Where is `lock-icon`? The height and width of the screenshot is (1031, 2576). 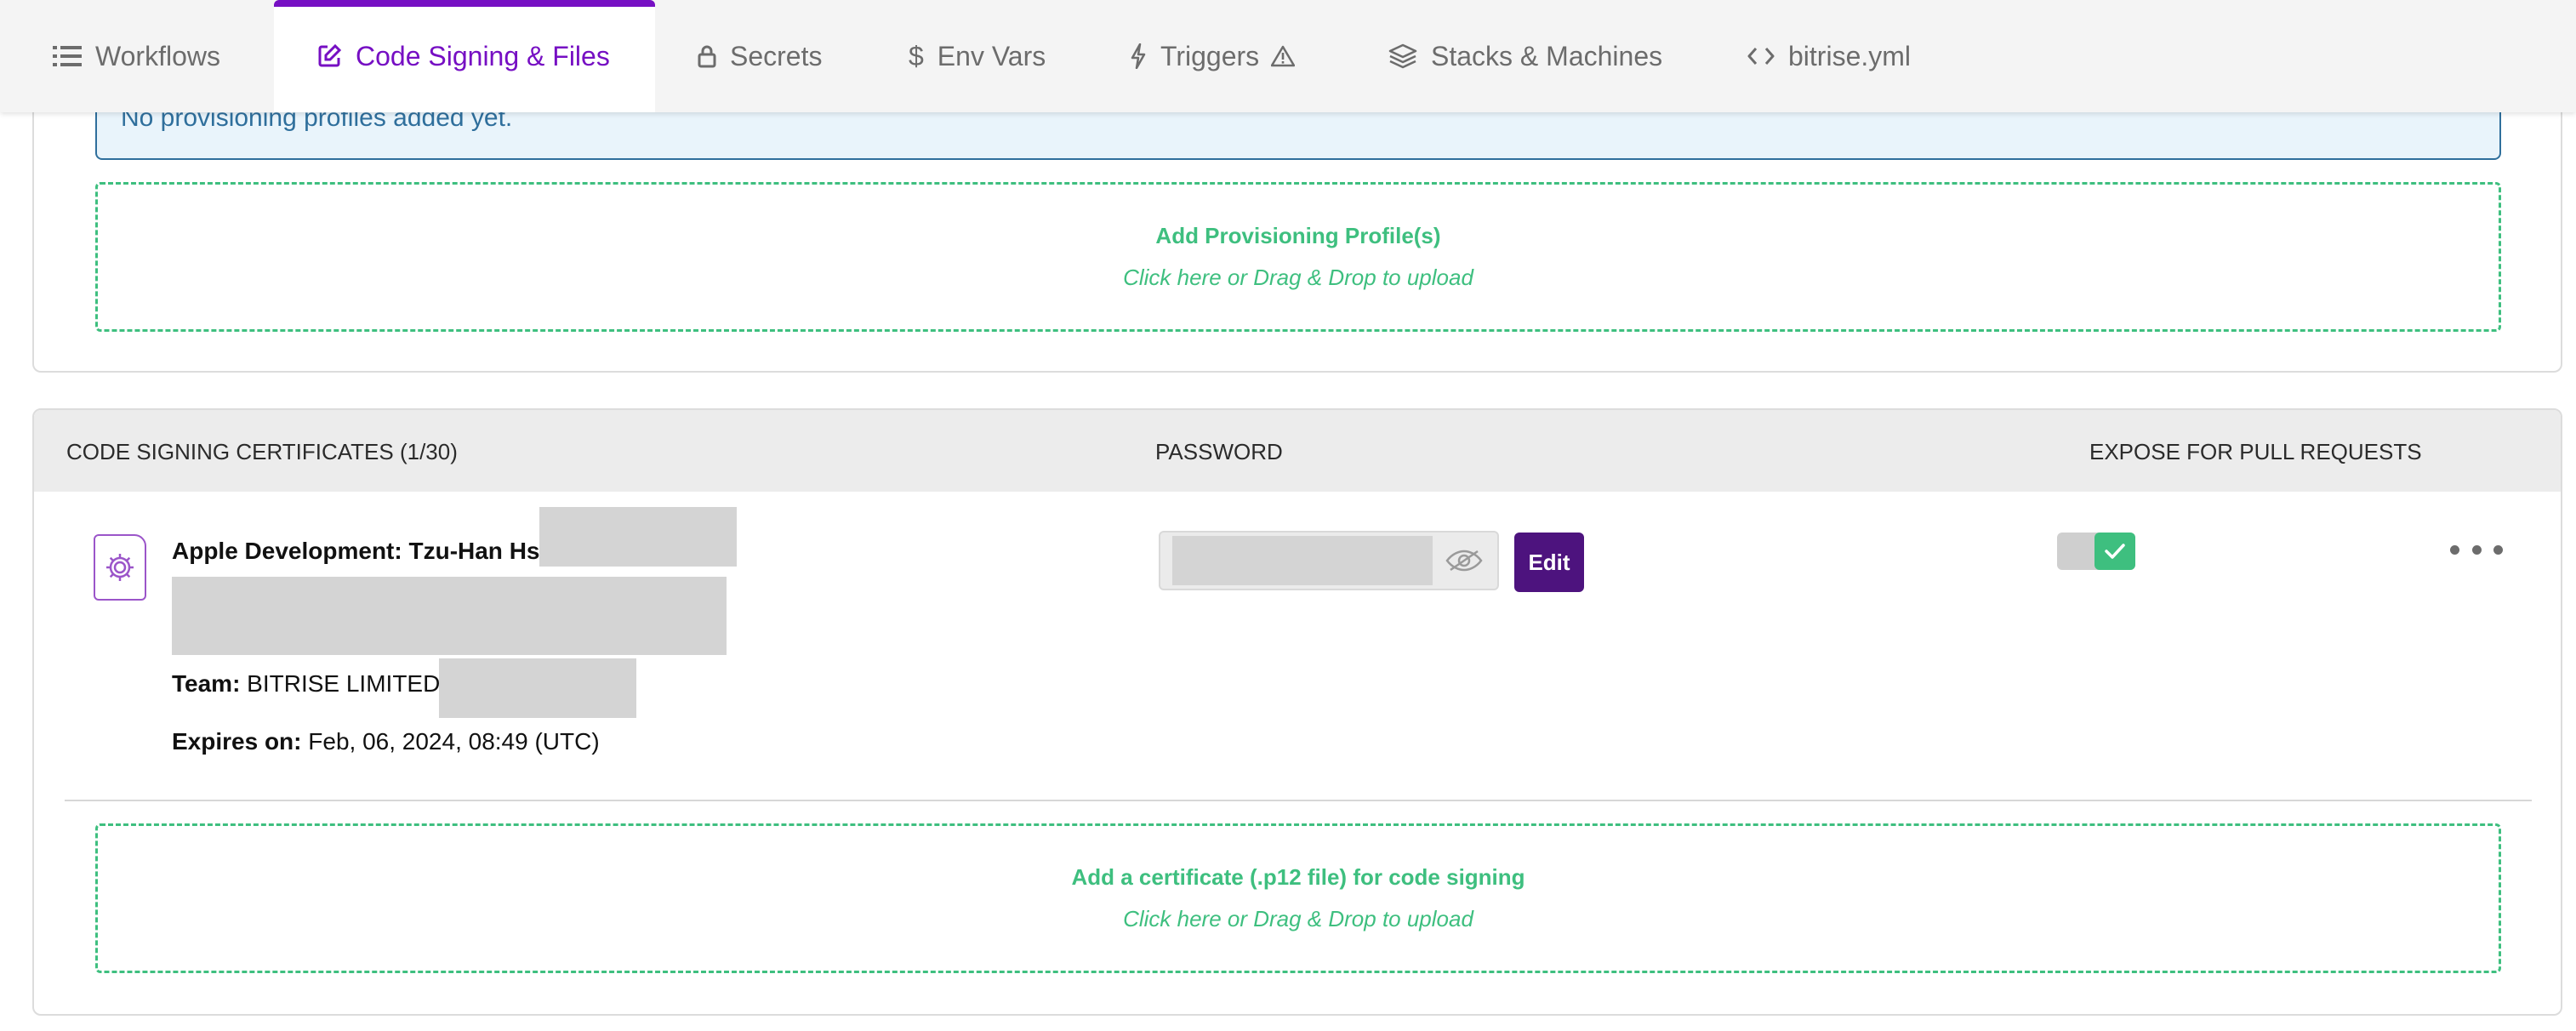
lock-icon is located at coordinates (707, 56).